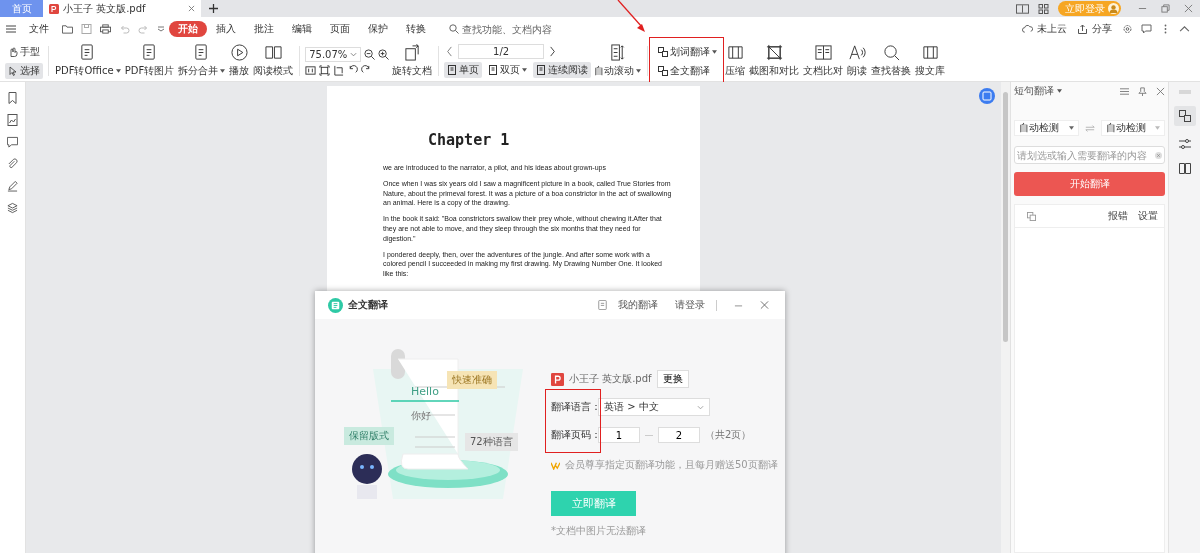  Describe the element at coordinates (619, 435) in the screenshot. I see `page-from-field: 1` at that location.